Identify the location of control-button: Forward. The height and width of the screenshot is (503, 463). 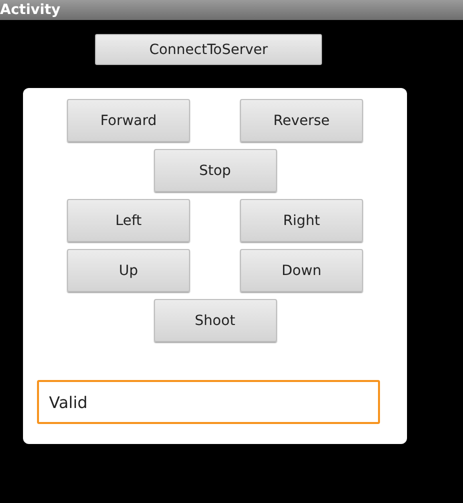
(128, 120).